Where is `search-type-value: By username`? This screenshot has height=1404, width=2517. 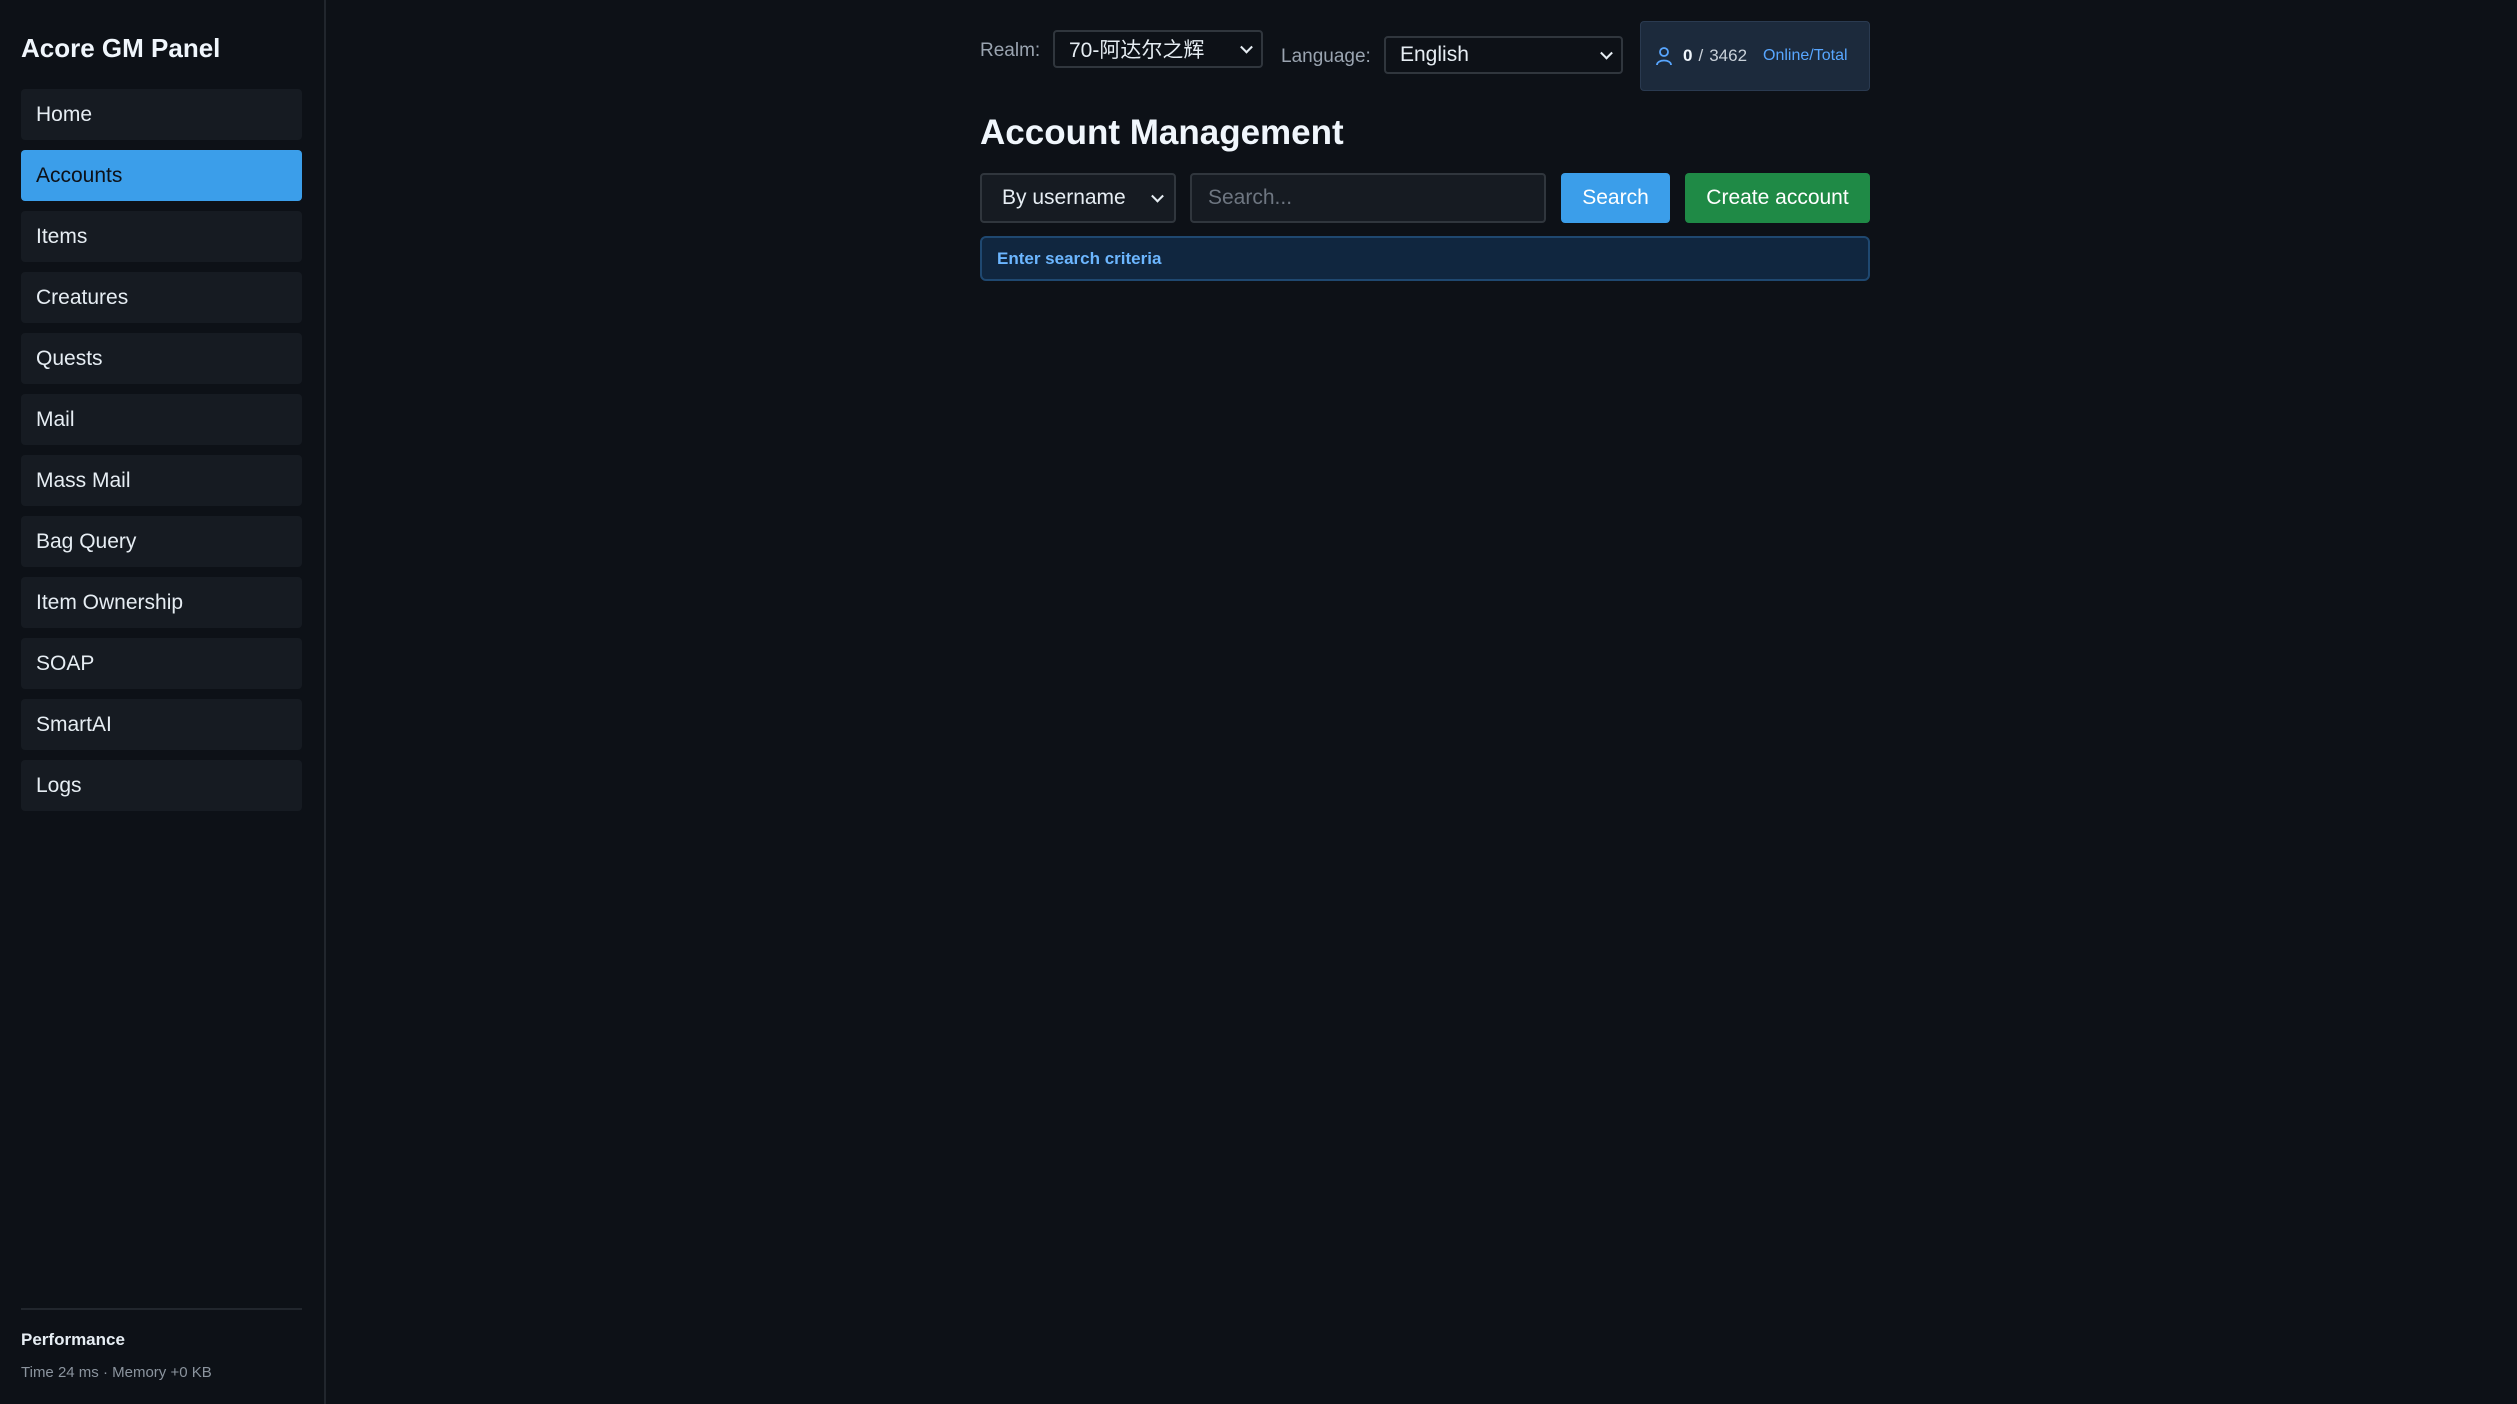 search-type-value: By username is located at coordinates (1064, 197).